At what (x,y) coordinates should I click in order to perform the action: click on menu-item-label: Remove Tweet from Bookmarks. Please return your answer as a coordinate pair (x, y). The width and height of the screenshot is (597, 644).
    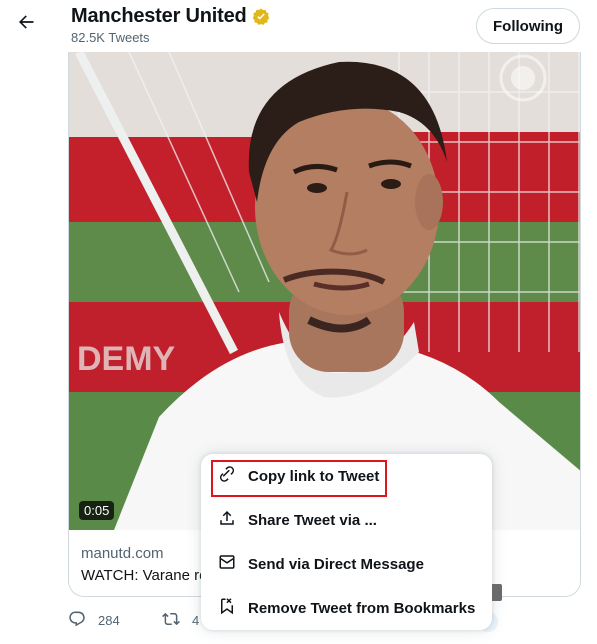
    Looking at the image, I should click on (362, 608).